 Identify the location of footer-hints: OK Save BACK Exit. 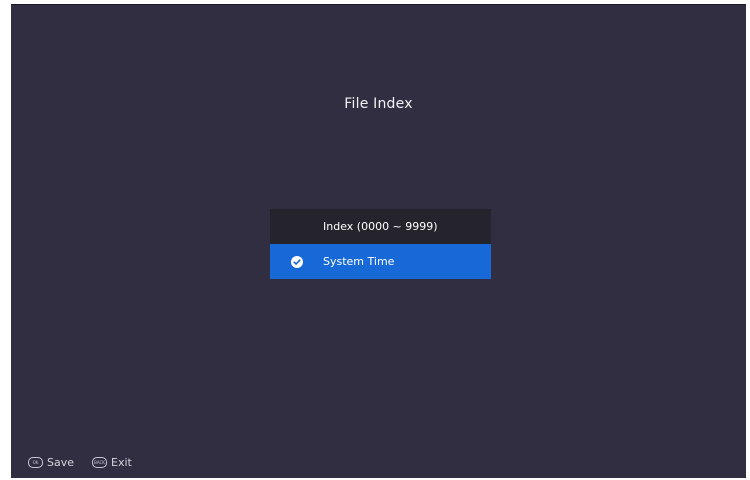
(89, 462).